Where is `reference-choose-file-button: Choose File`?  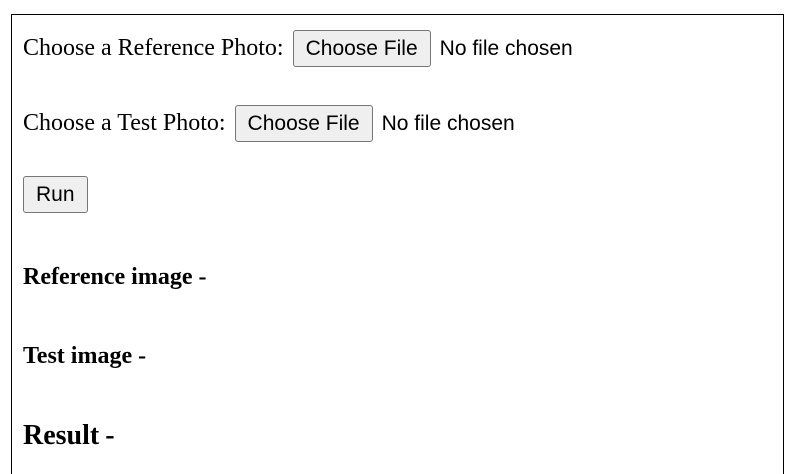
reference-choose-file-button: Choose File is located at coordinates (361, 48).